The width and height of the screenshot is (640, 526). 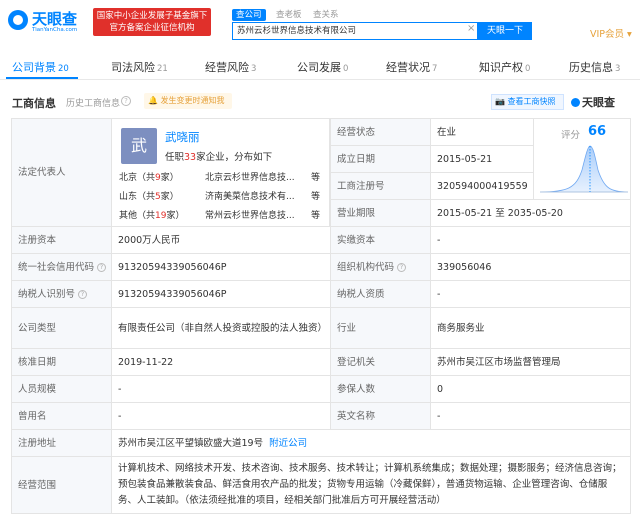 What do you see at coordinates (221, 240) in the screenshot?
I see `reg-capital-value: 2000万人民币` at bounding box center [221, 240].